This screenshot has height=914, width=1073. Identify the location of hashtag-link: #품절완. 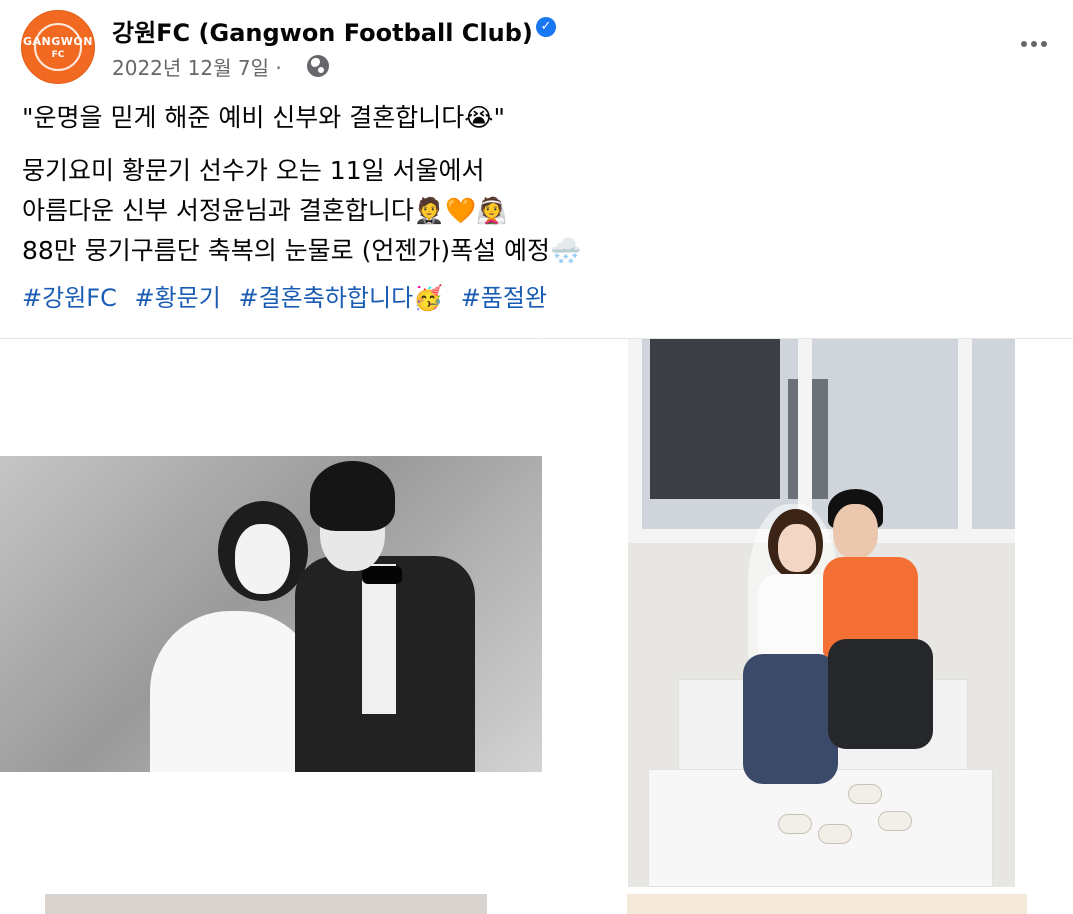
(504, 298).